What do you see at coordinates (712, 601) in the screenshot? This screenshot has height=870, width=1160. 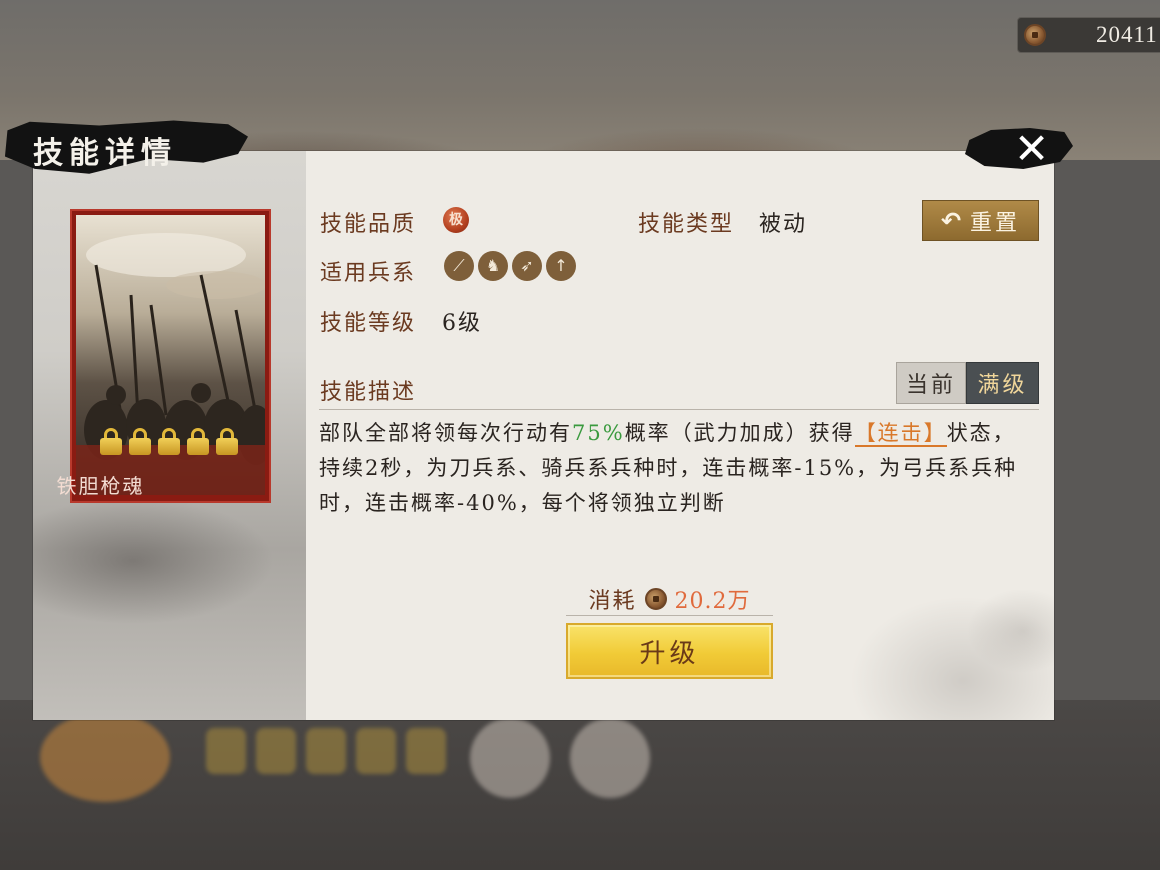 I see `cost-value: 20.2万` at bounding box center [712, 601].